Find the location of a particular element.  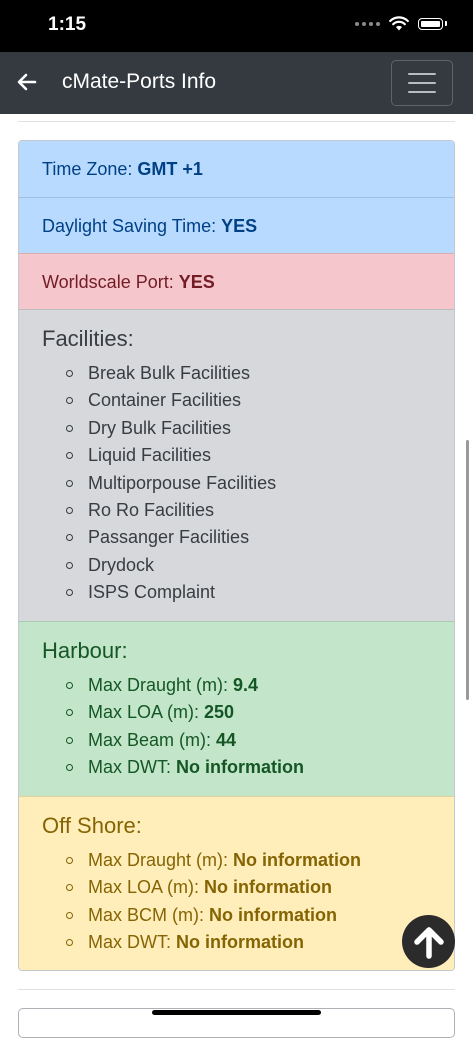

worldscale-value: YES is located at coordinates (196, 282).